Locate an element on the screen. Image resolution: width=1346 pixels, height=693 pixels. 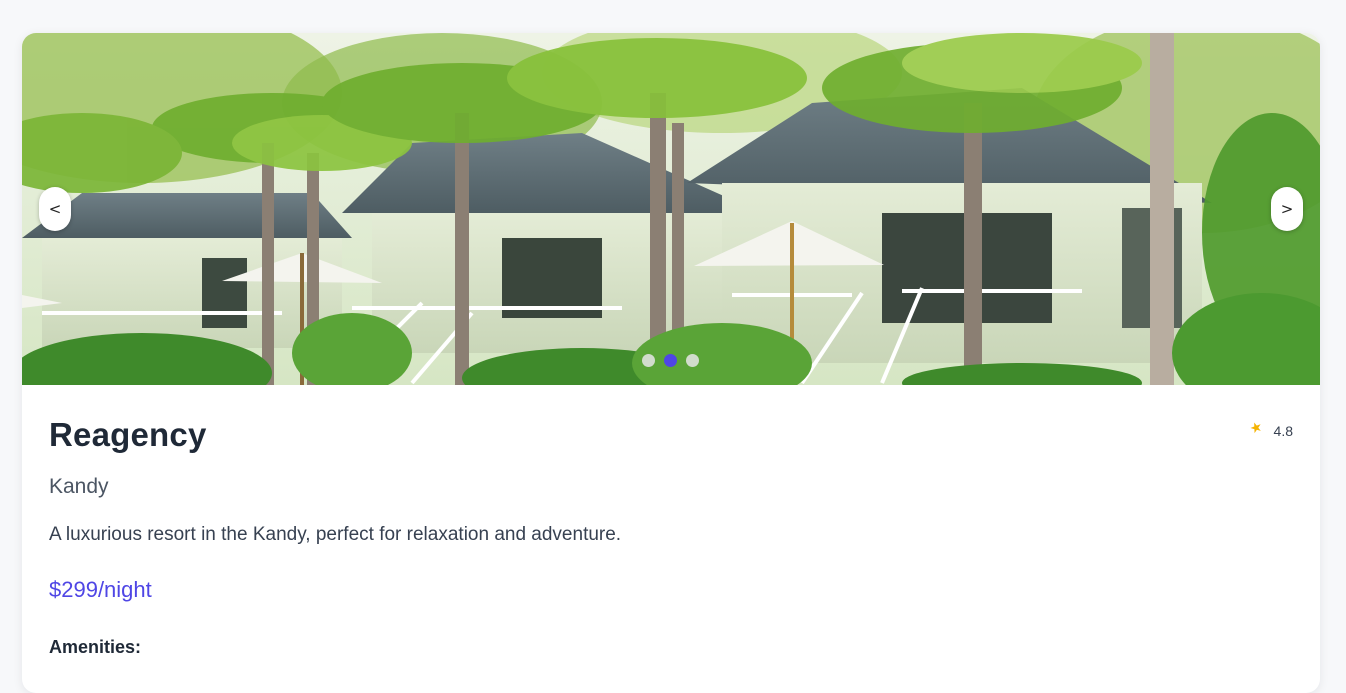
amenities-heading: Amenities: is located at coordinates (95, 647).